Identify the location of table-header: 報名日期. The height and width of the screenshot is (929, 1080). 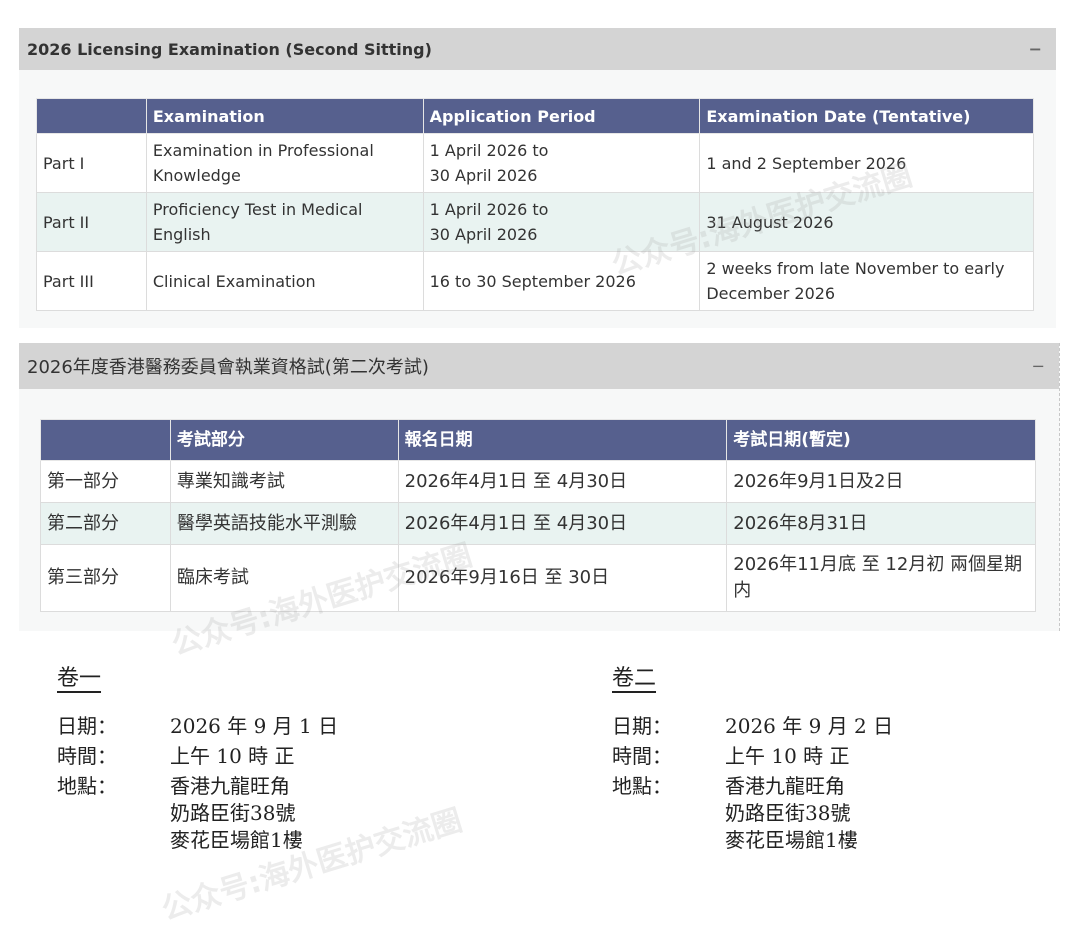
(562, 440).